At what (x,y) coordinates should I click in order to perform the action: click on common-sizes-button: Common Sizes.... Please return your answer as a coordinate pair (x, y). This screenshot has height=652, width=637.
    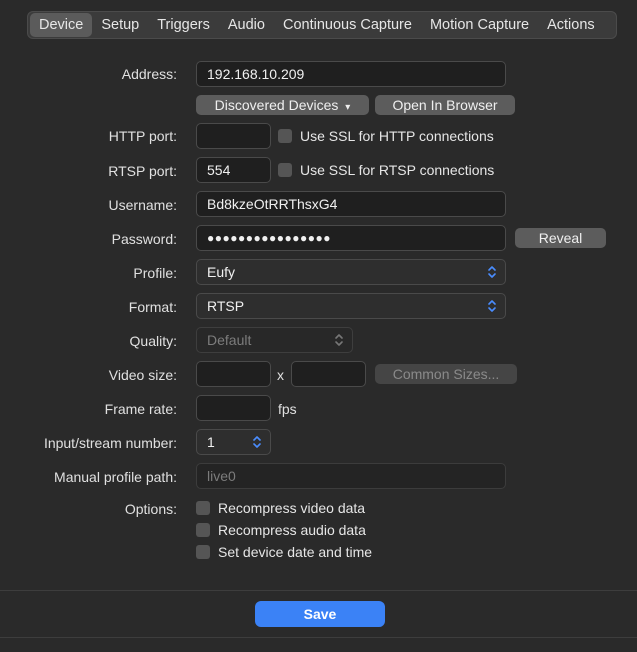
    Looking at the image, I should click on (446, 374).